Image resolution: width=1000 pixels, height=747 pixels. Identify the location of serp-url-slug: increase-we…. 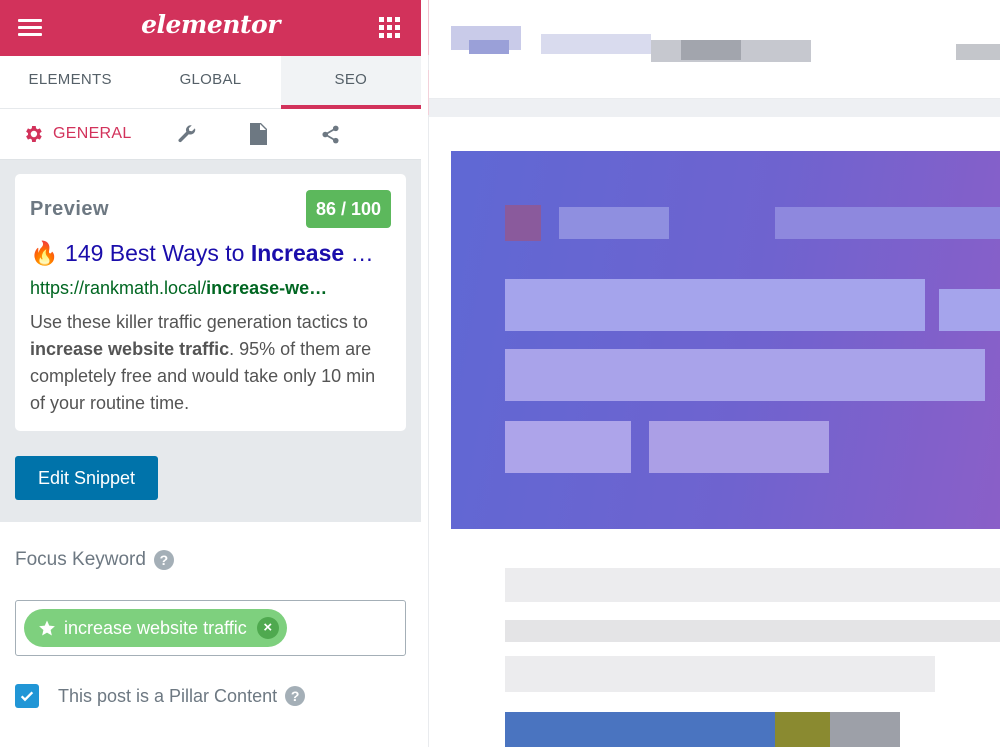
(267, 288).